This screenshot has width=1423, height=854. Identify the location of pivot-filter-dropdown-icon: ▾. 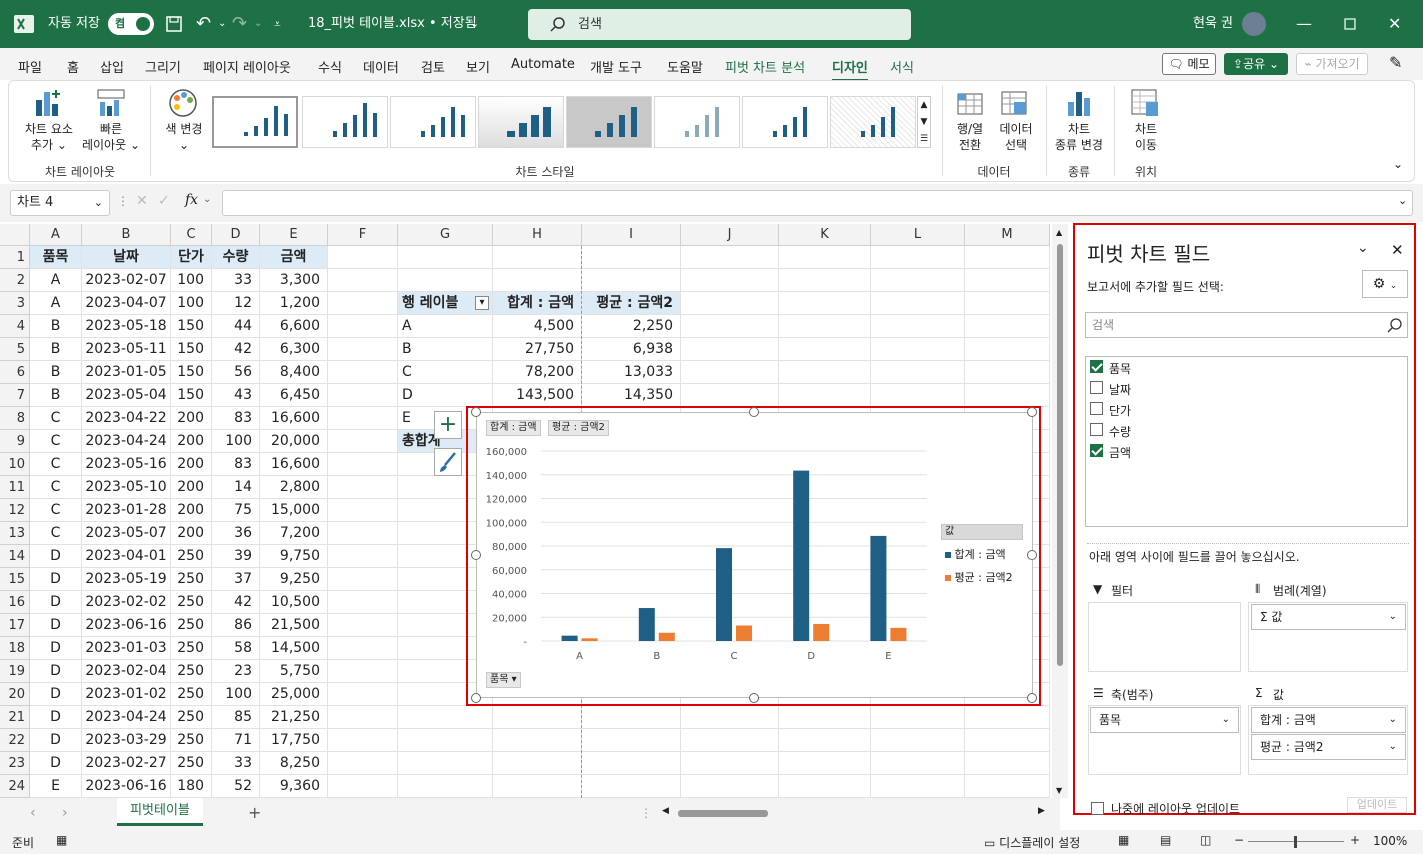
(482, 303).